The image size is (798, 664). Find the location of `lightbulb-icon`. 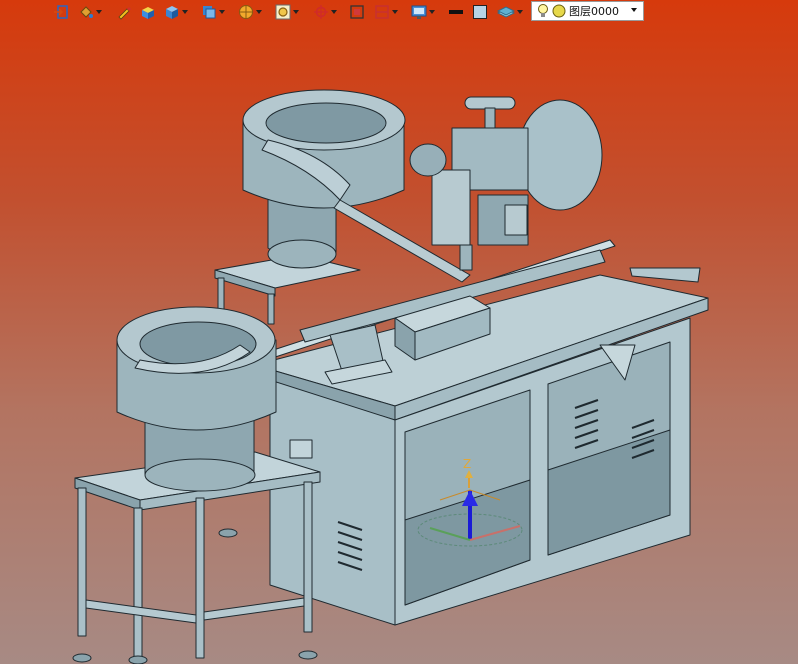

lightbulb-icon is located at coordinates (543, 10).